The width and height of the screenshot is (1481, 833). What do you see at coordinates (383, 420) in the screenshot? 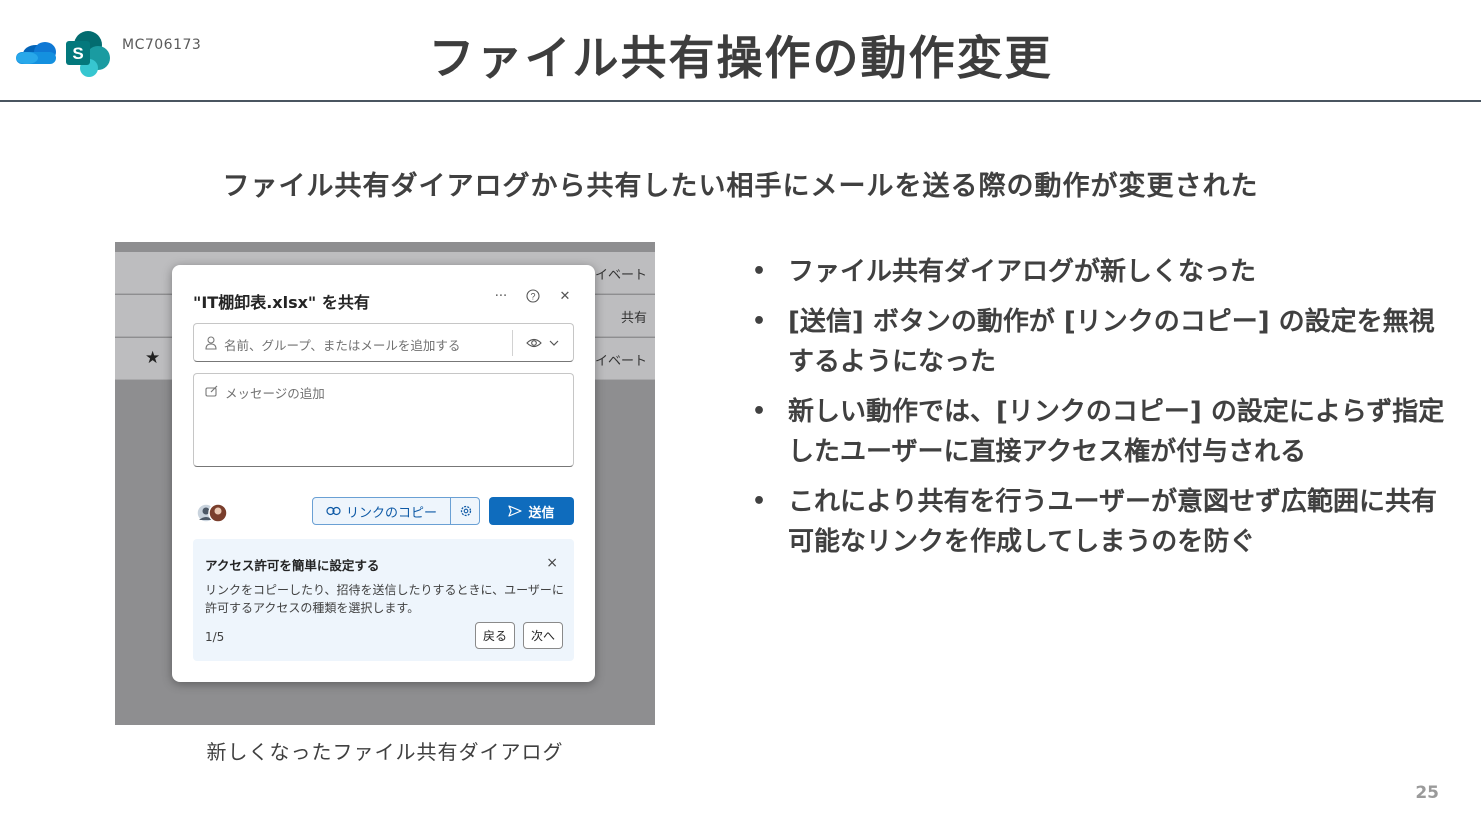
I see `message-input: メッセージの追加` at bounding box center [383, 420].